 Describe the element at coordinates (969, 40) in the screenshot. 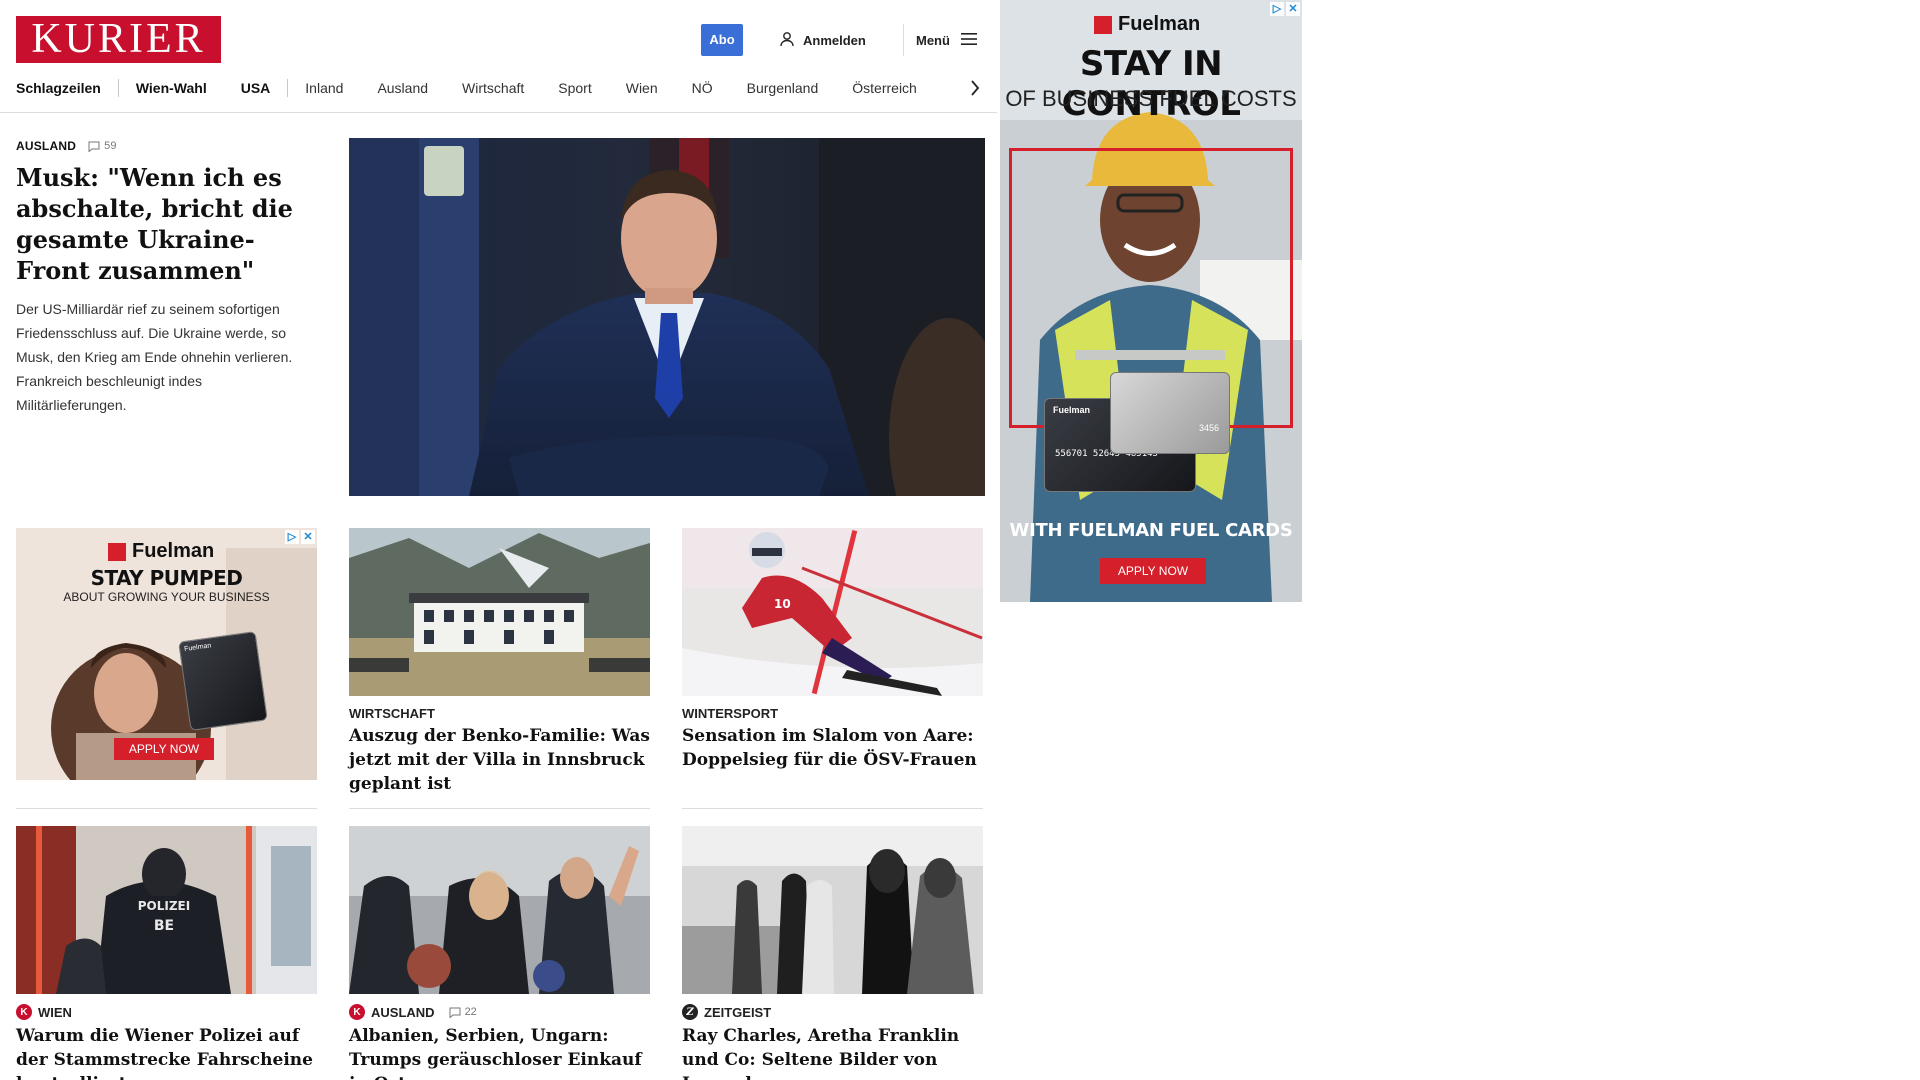

I see `hamburger-icon` at that location.